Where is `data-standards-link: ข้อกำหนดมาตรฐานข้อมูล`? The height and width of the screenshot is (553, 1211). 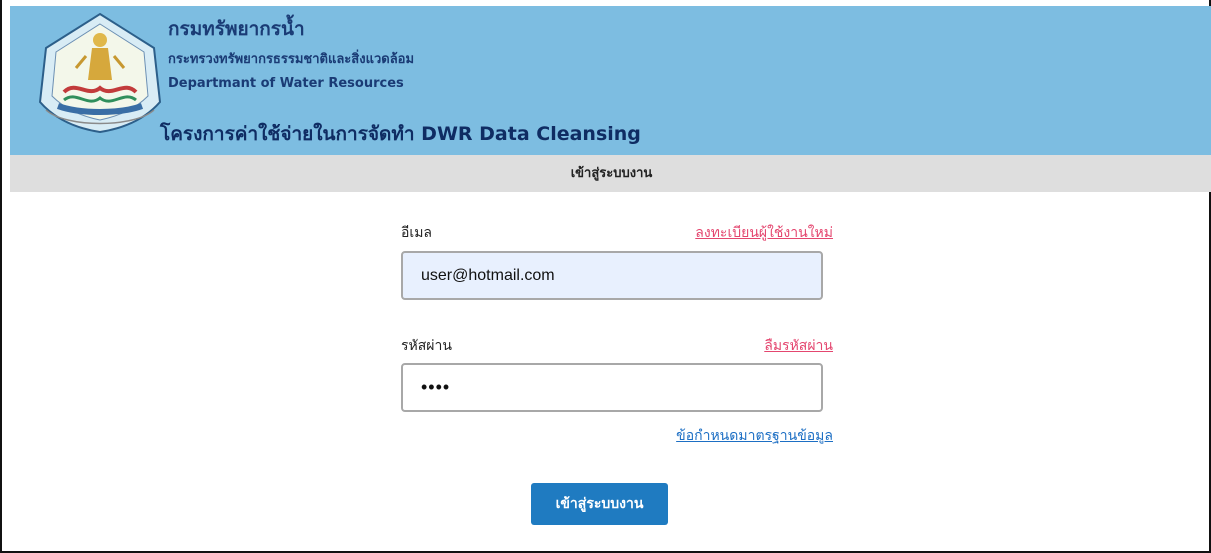
data-standards-link: ข้อกำหนดมาตรฐานข้อมูล is located at coordinates (754, 436).